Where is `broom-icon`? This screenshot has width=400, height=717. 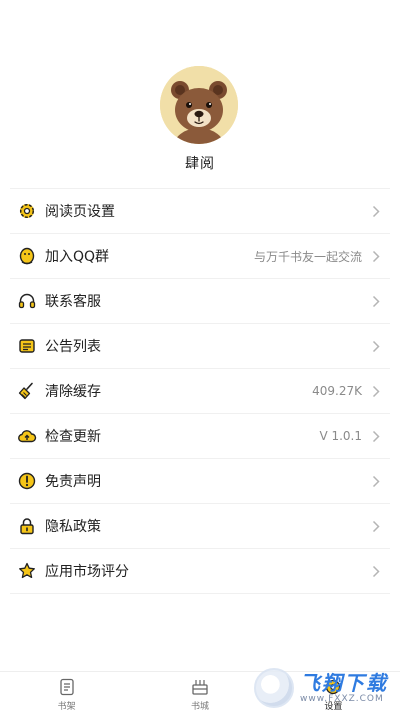 broom-icon is located at coordinates (27, 391).